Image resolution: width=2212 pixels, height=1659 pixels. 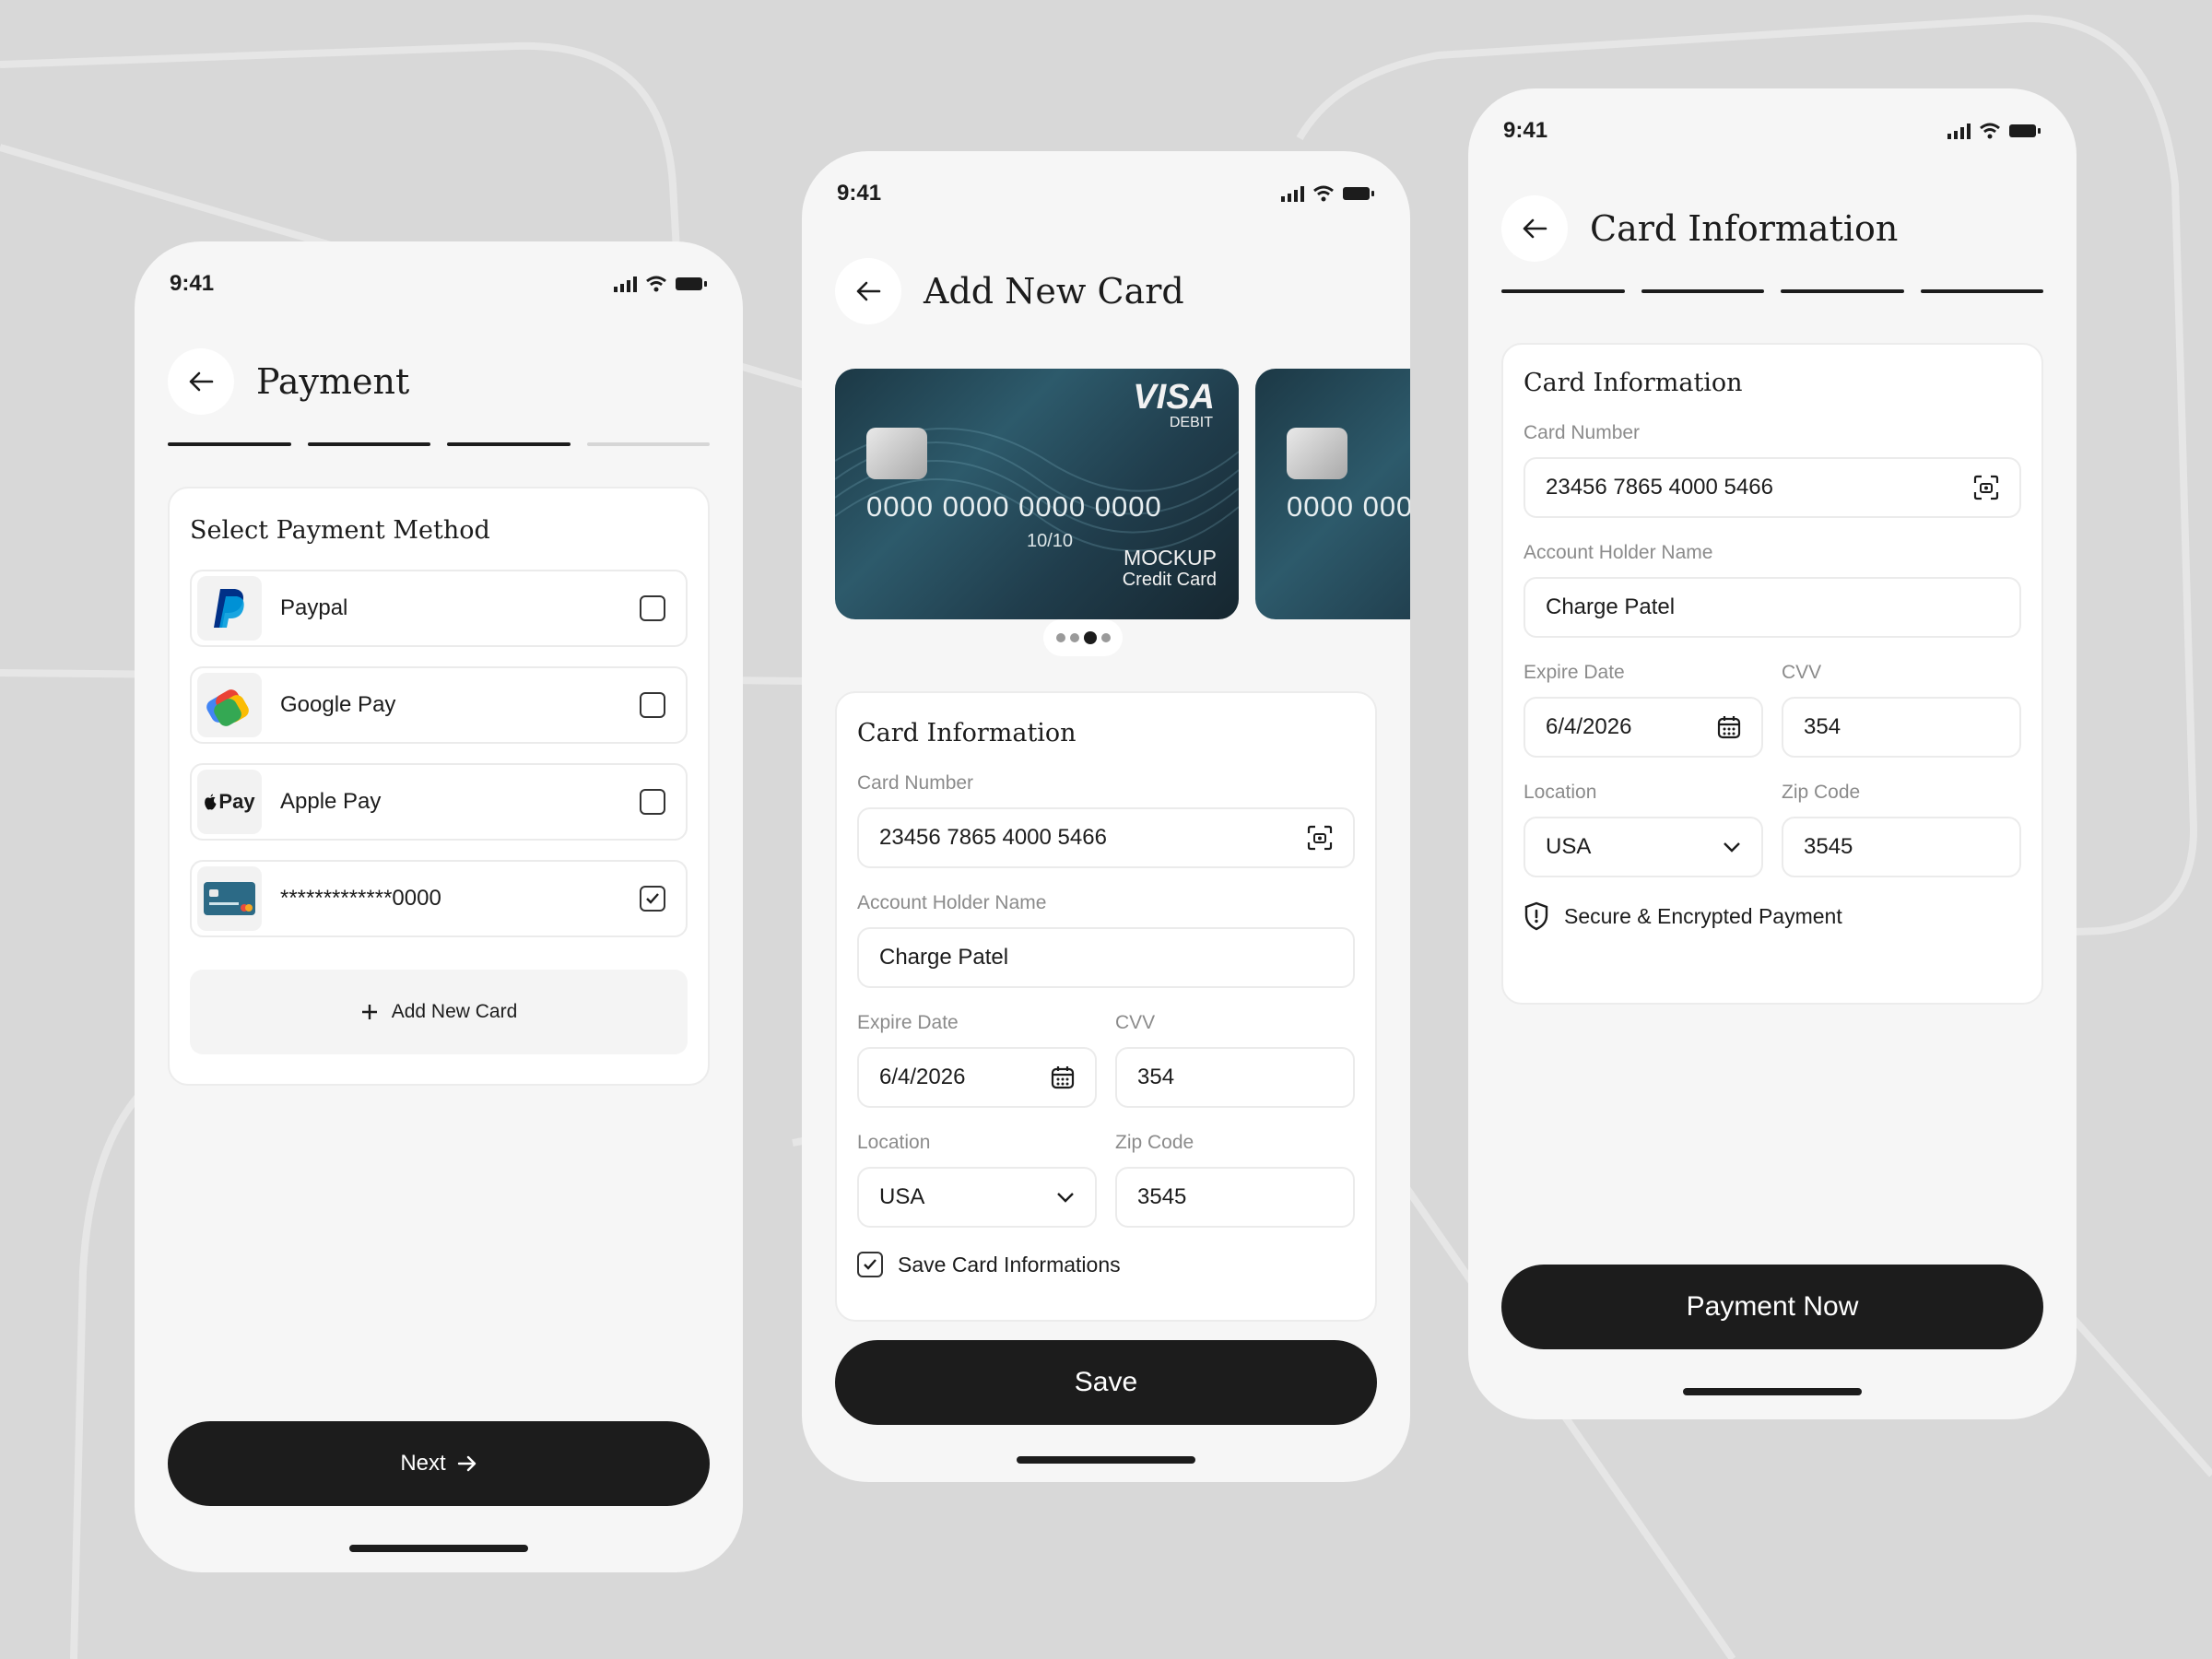 I want to click on payment-option-saved-card: *************0000, so click(x=439, y=898).